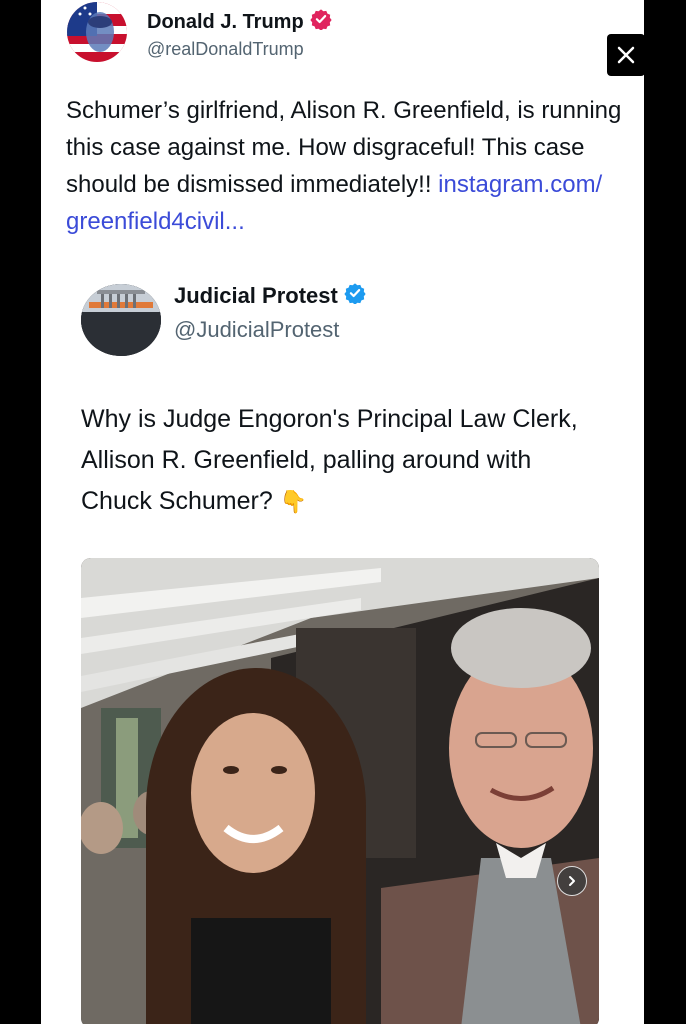  What do you see at coordinates (97, 32) in the screenshot?
I see `author-avatar` at bounding box center [97, 32].